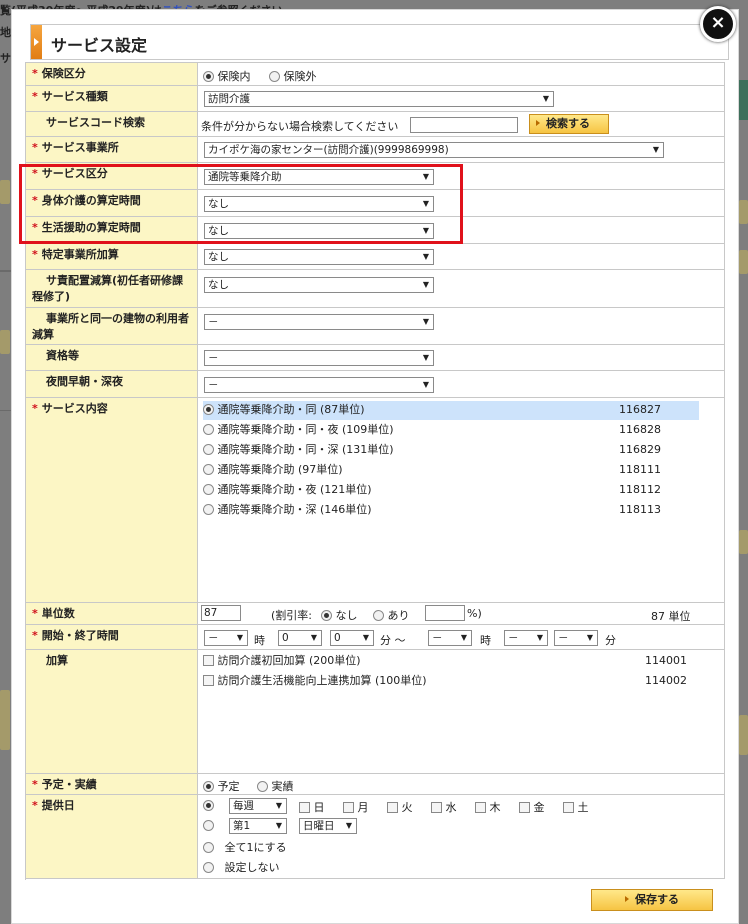  Describe the element at coordinates (445, 613) in the screenshot. I see `discount-input` at that location.